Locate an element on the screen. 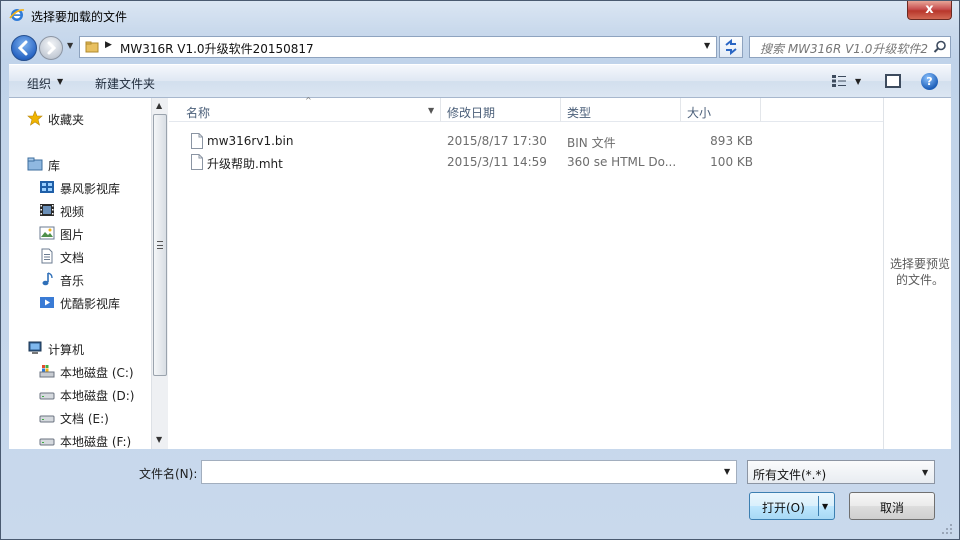 Image resolution: width=960 pixels, height=540 pixels. file-name: mw316rv1.bin is located at coordinates (250, 141).